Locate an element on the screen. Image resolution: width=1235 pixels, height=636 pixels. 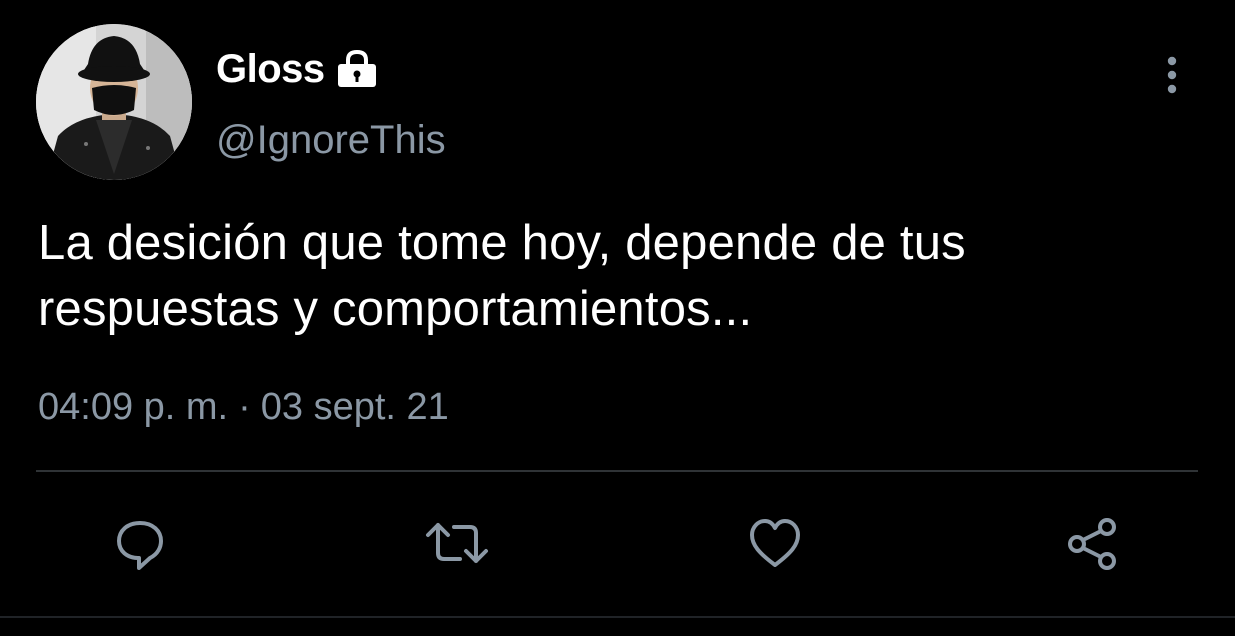
tweet-actions-bar is located at coordinates (617, 543).